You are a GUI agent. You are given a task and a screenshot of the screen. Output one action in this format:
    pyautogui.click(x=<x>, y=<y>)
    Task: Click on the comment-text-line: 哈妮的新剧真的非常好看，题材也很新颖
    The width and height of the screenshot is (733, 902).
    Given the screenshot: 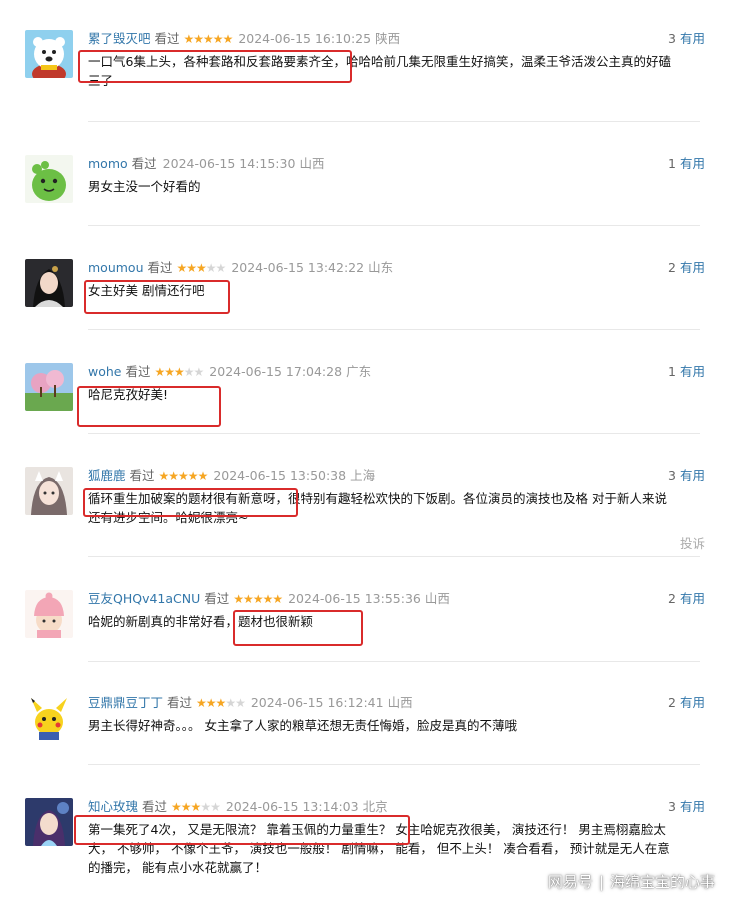 What is the action you would take?
    pyautogui.click(x=201, y=621)
    